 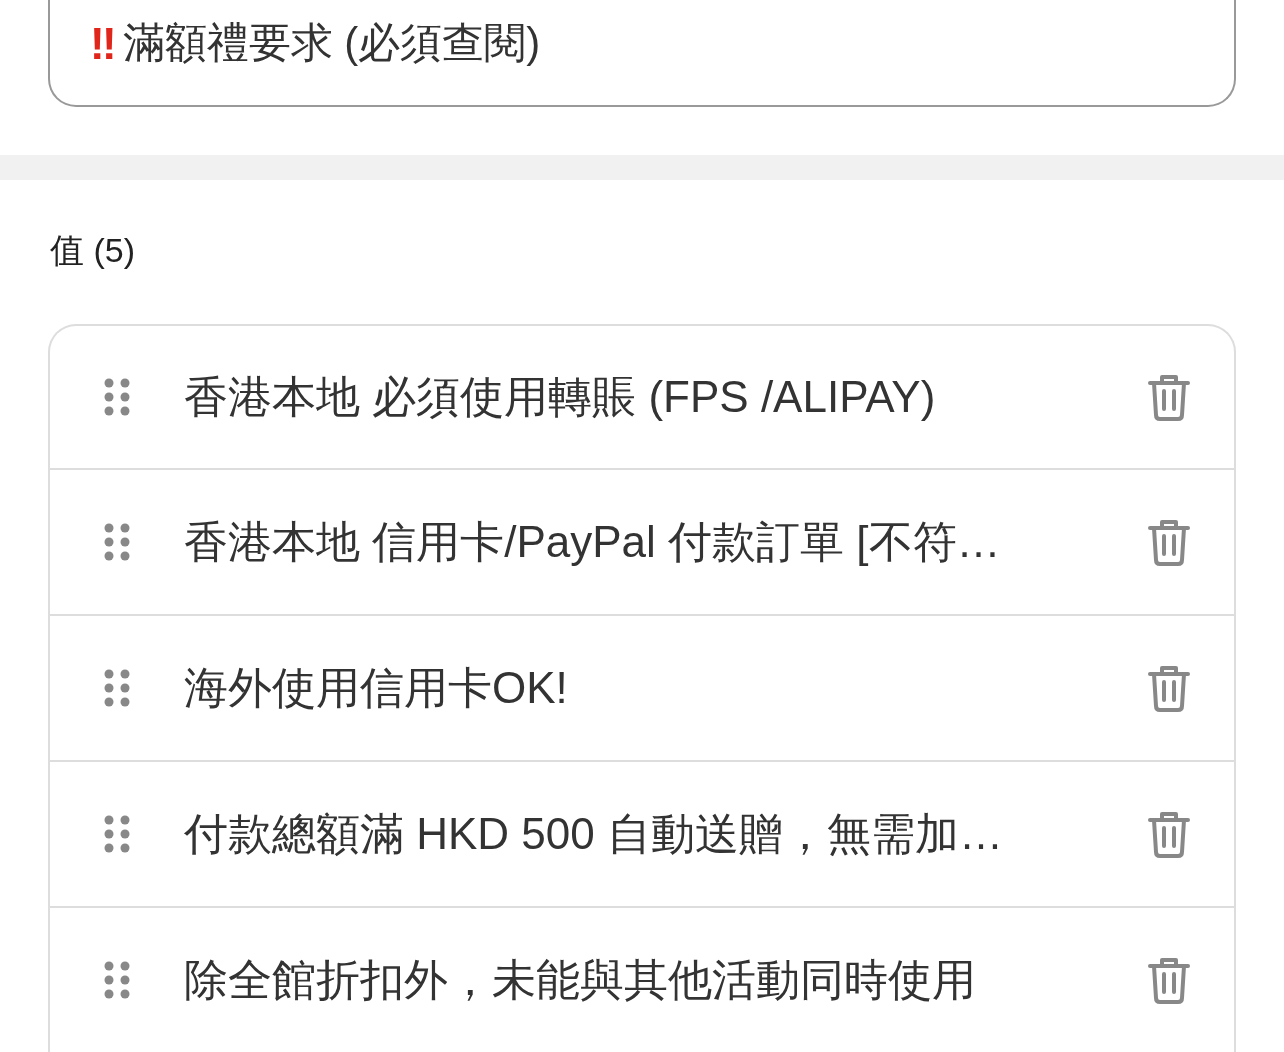 What do you see at coordinates (642, 53) in the screenshot?
I see `requirement-field: ‼滿額禮要求 (必須查閱)` at bounding box center [642, 53].